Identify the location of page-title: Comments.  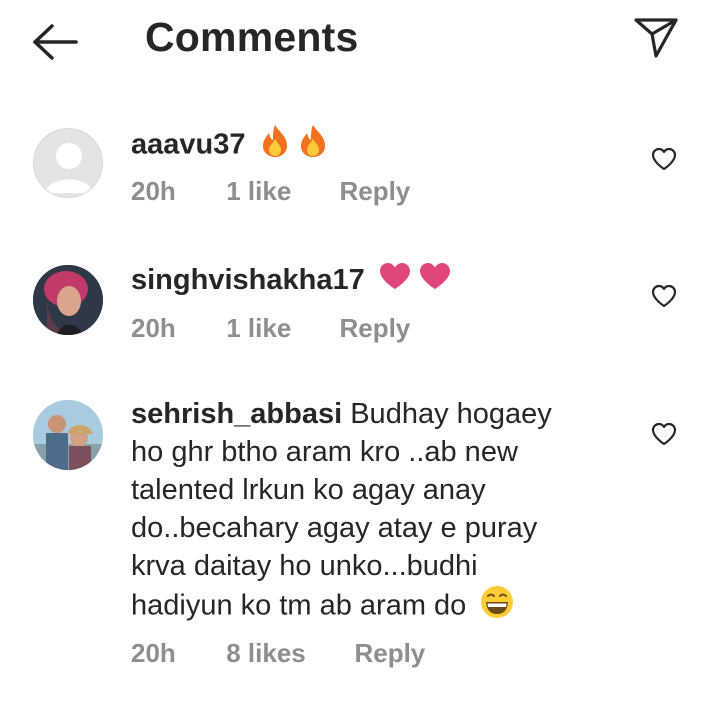
(252, 37).